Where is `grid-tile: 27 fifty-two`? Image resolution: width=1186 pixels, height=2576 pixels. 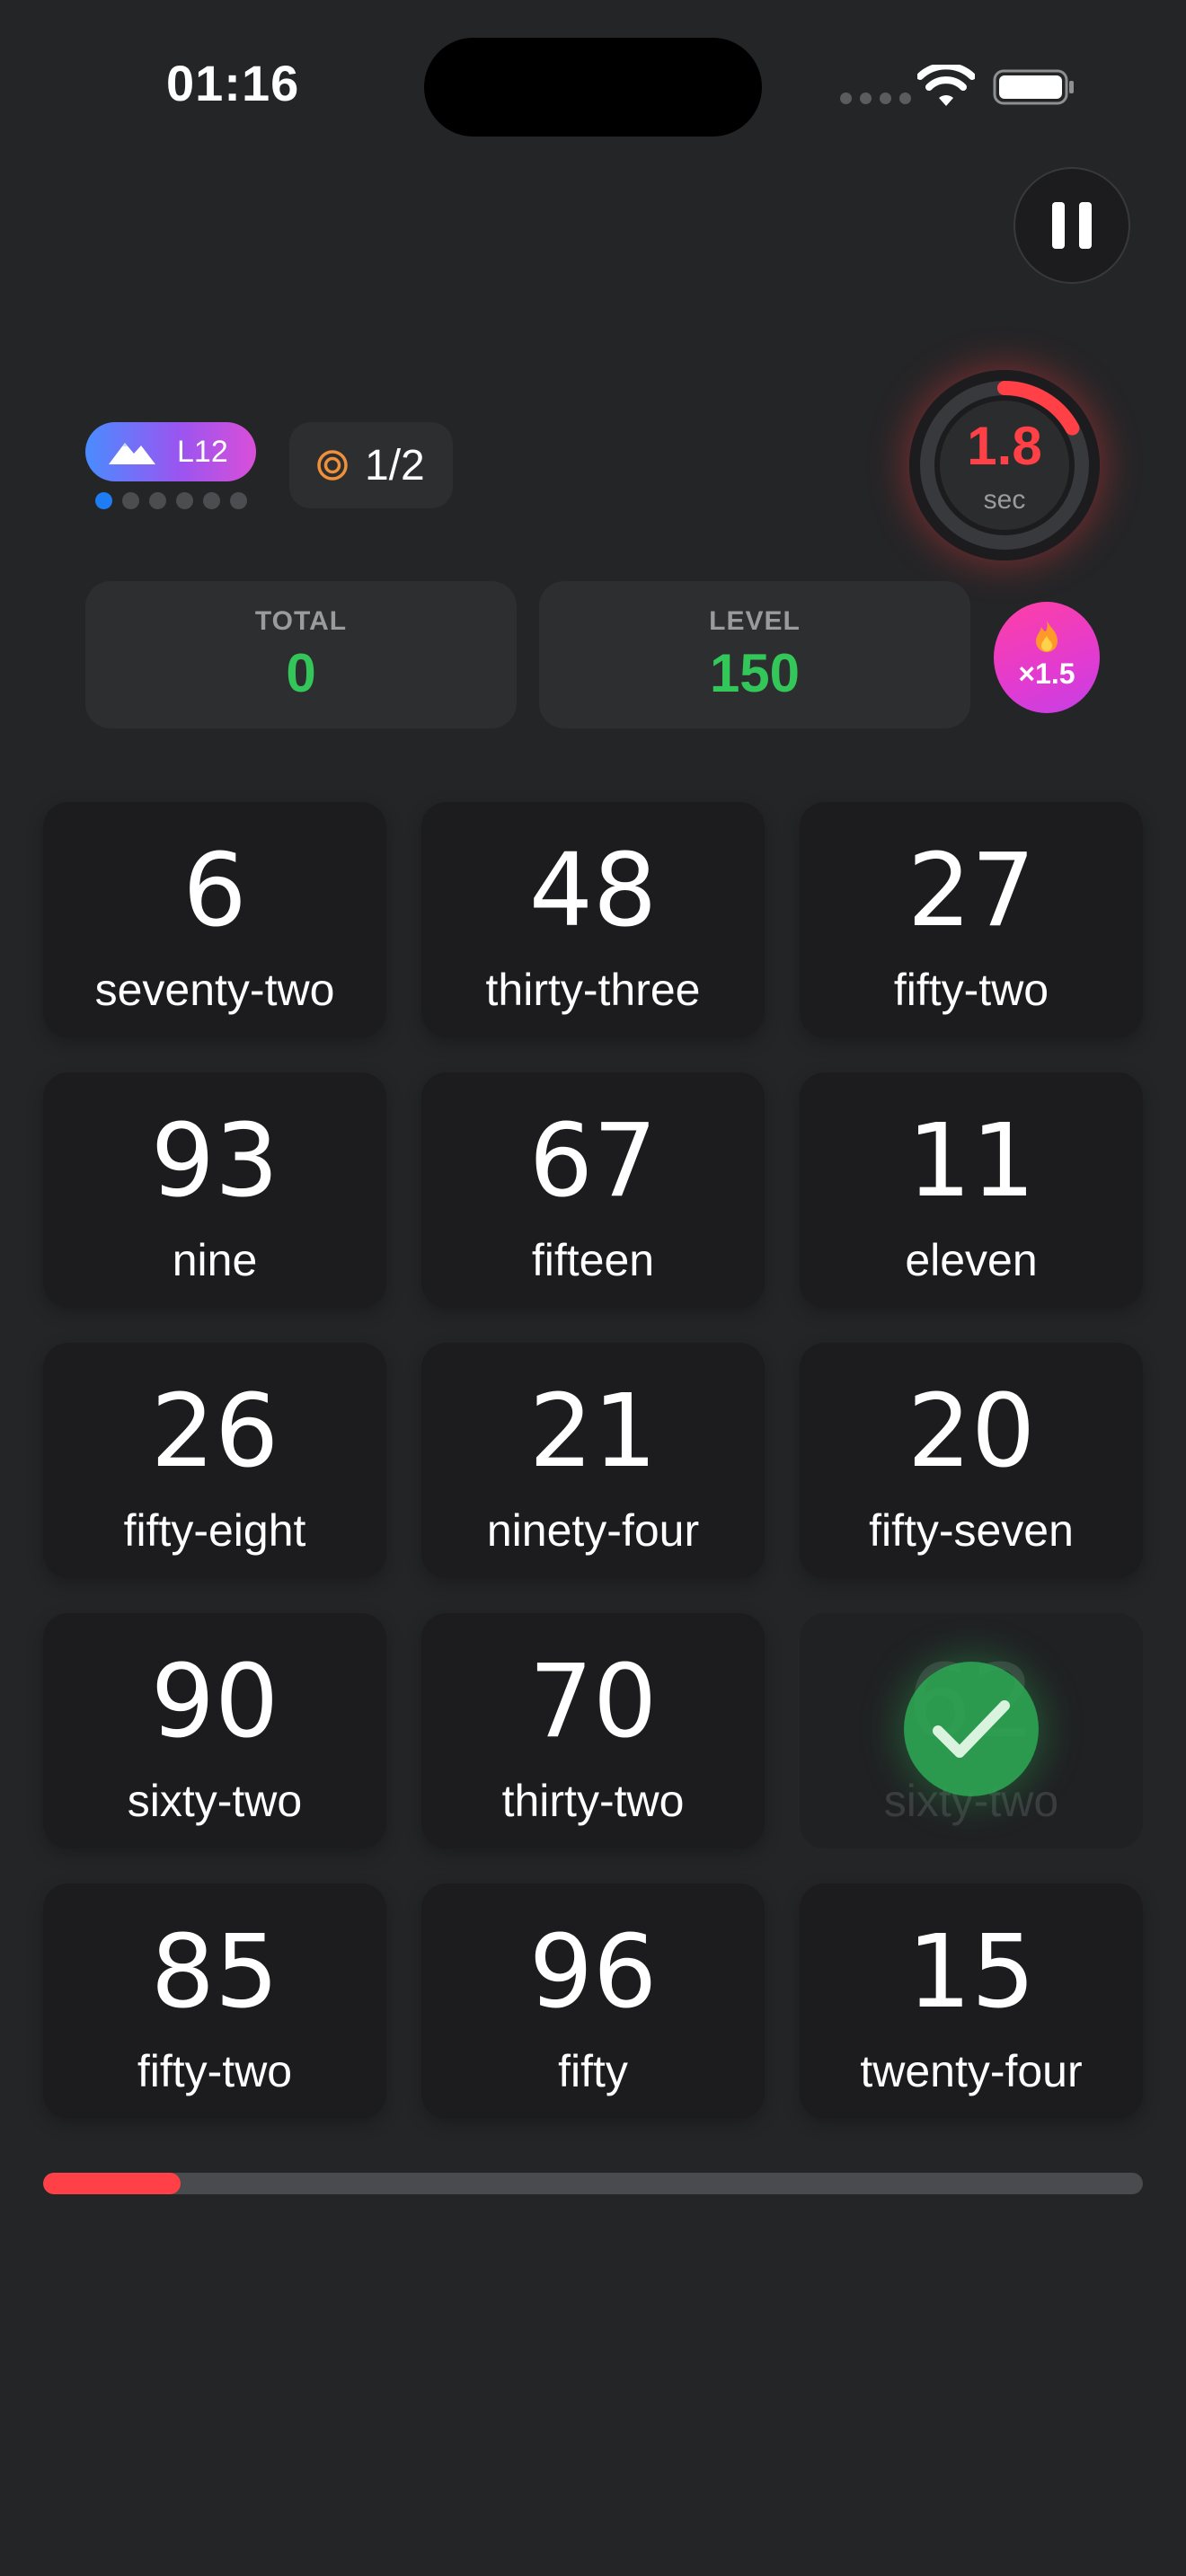
grid-tile: 27 fifty-two is located at coordinates (971, 919).